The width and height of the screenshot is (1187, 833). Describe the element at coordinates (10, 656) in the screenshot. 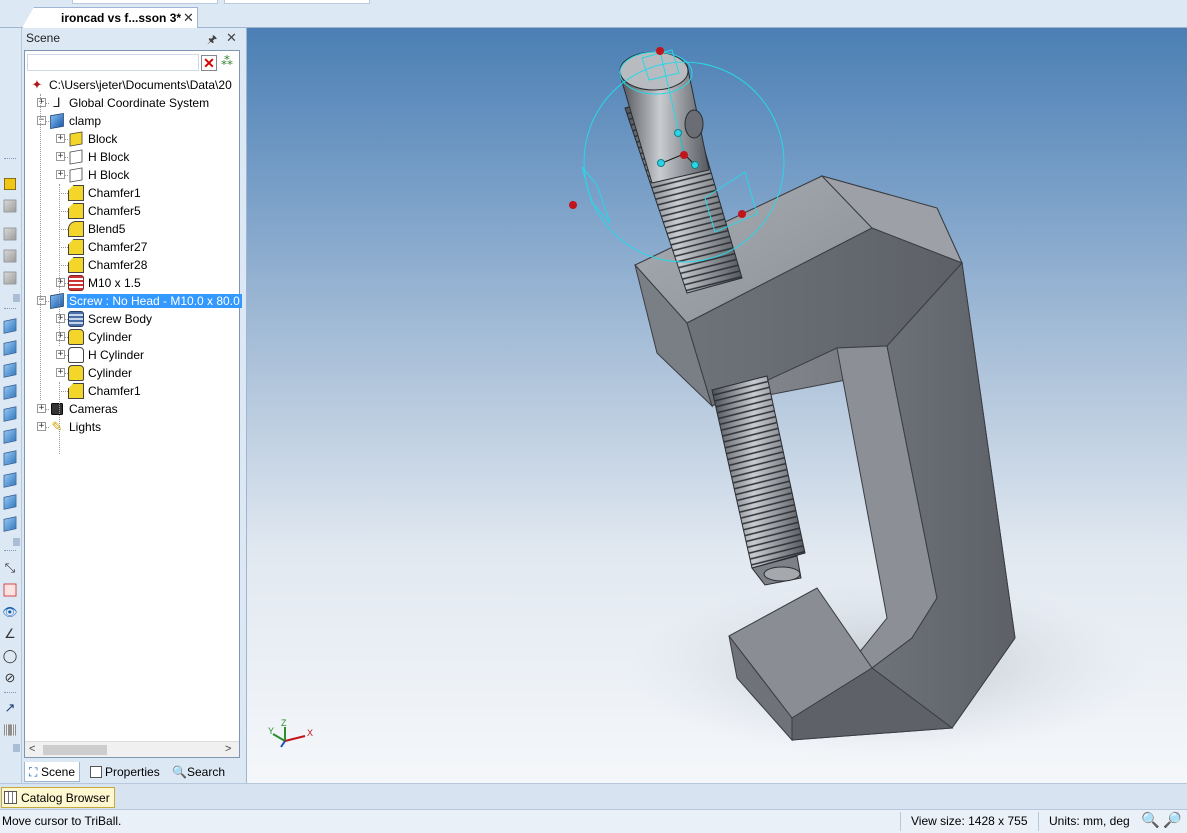

I see `circle-icon: ◯` at that location.